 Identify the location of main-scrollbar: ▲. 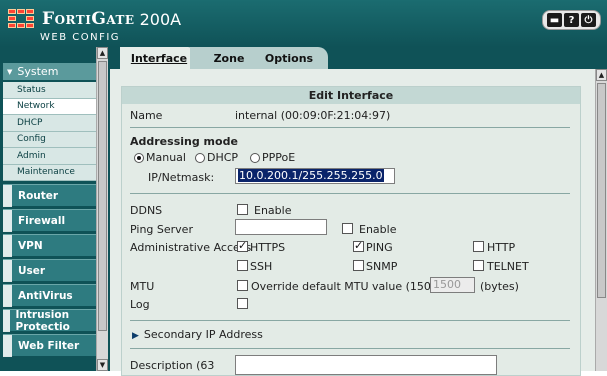
(601, 220).